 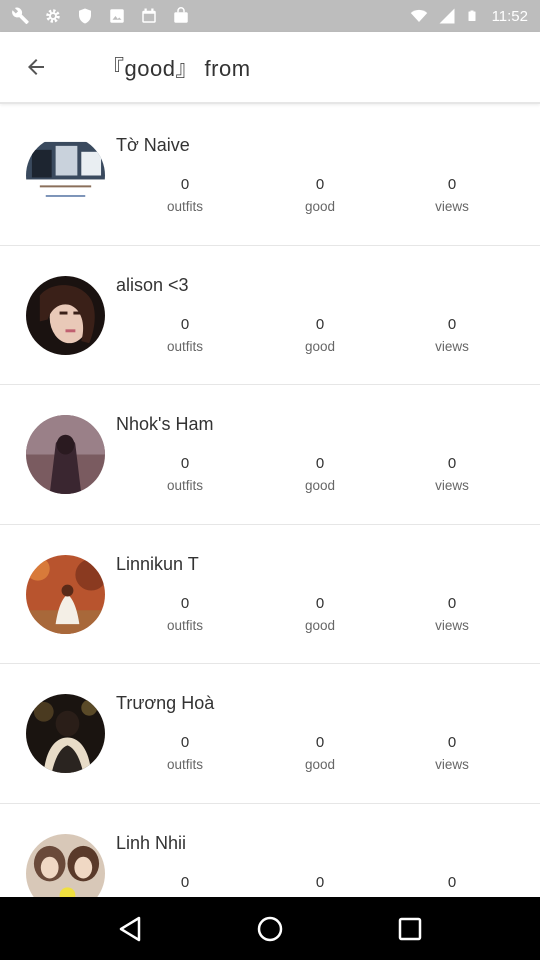 I want to click on home-circle-icon, so click(x=270, y=928).